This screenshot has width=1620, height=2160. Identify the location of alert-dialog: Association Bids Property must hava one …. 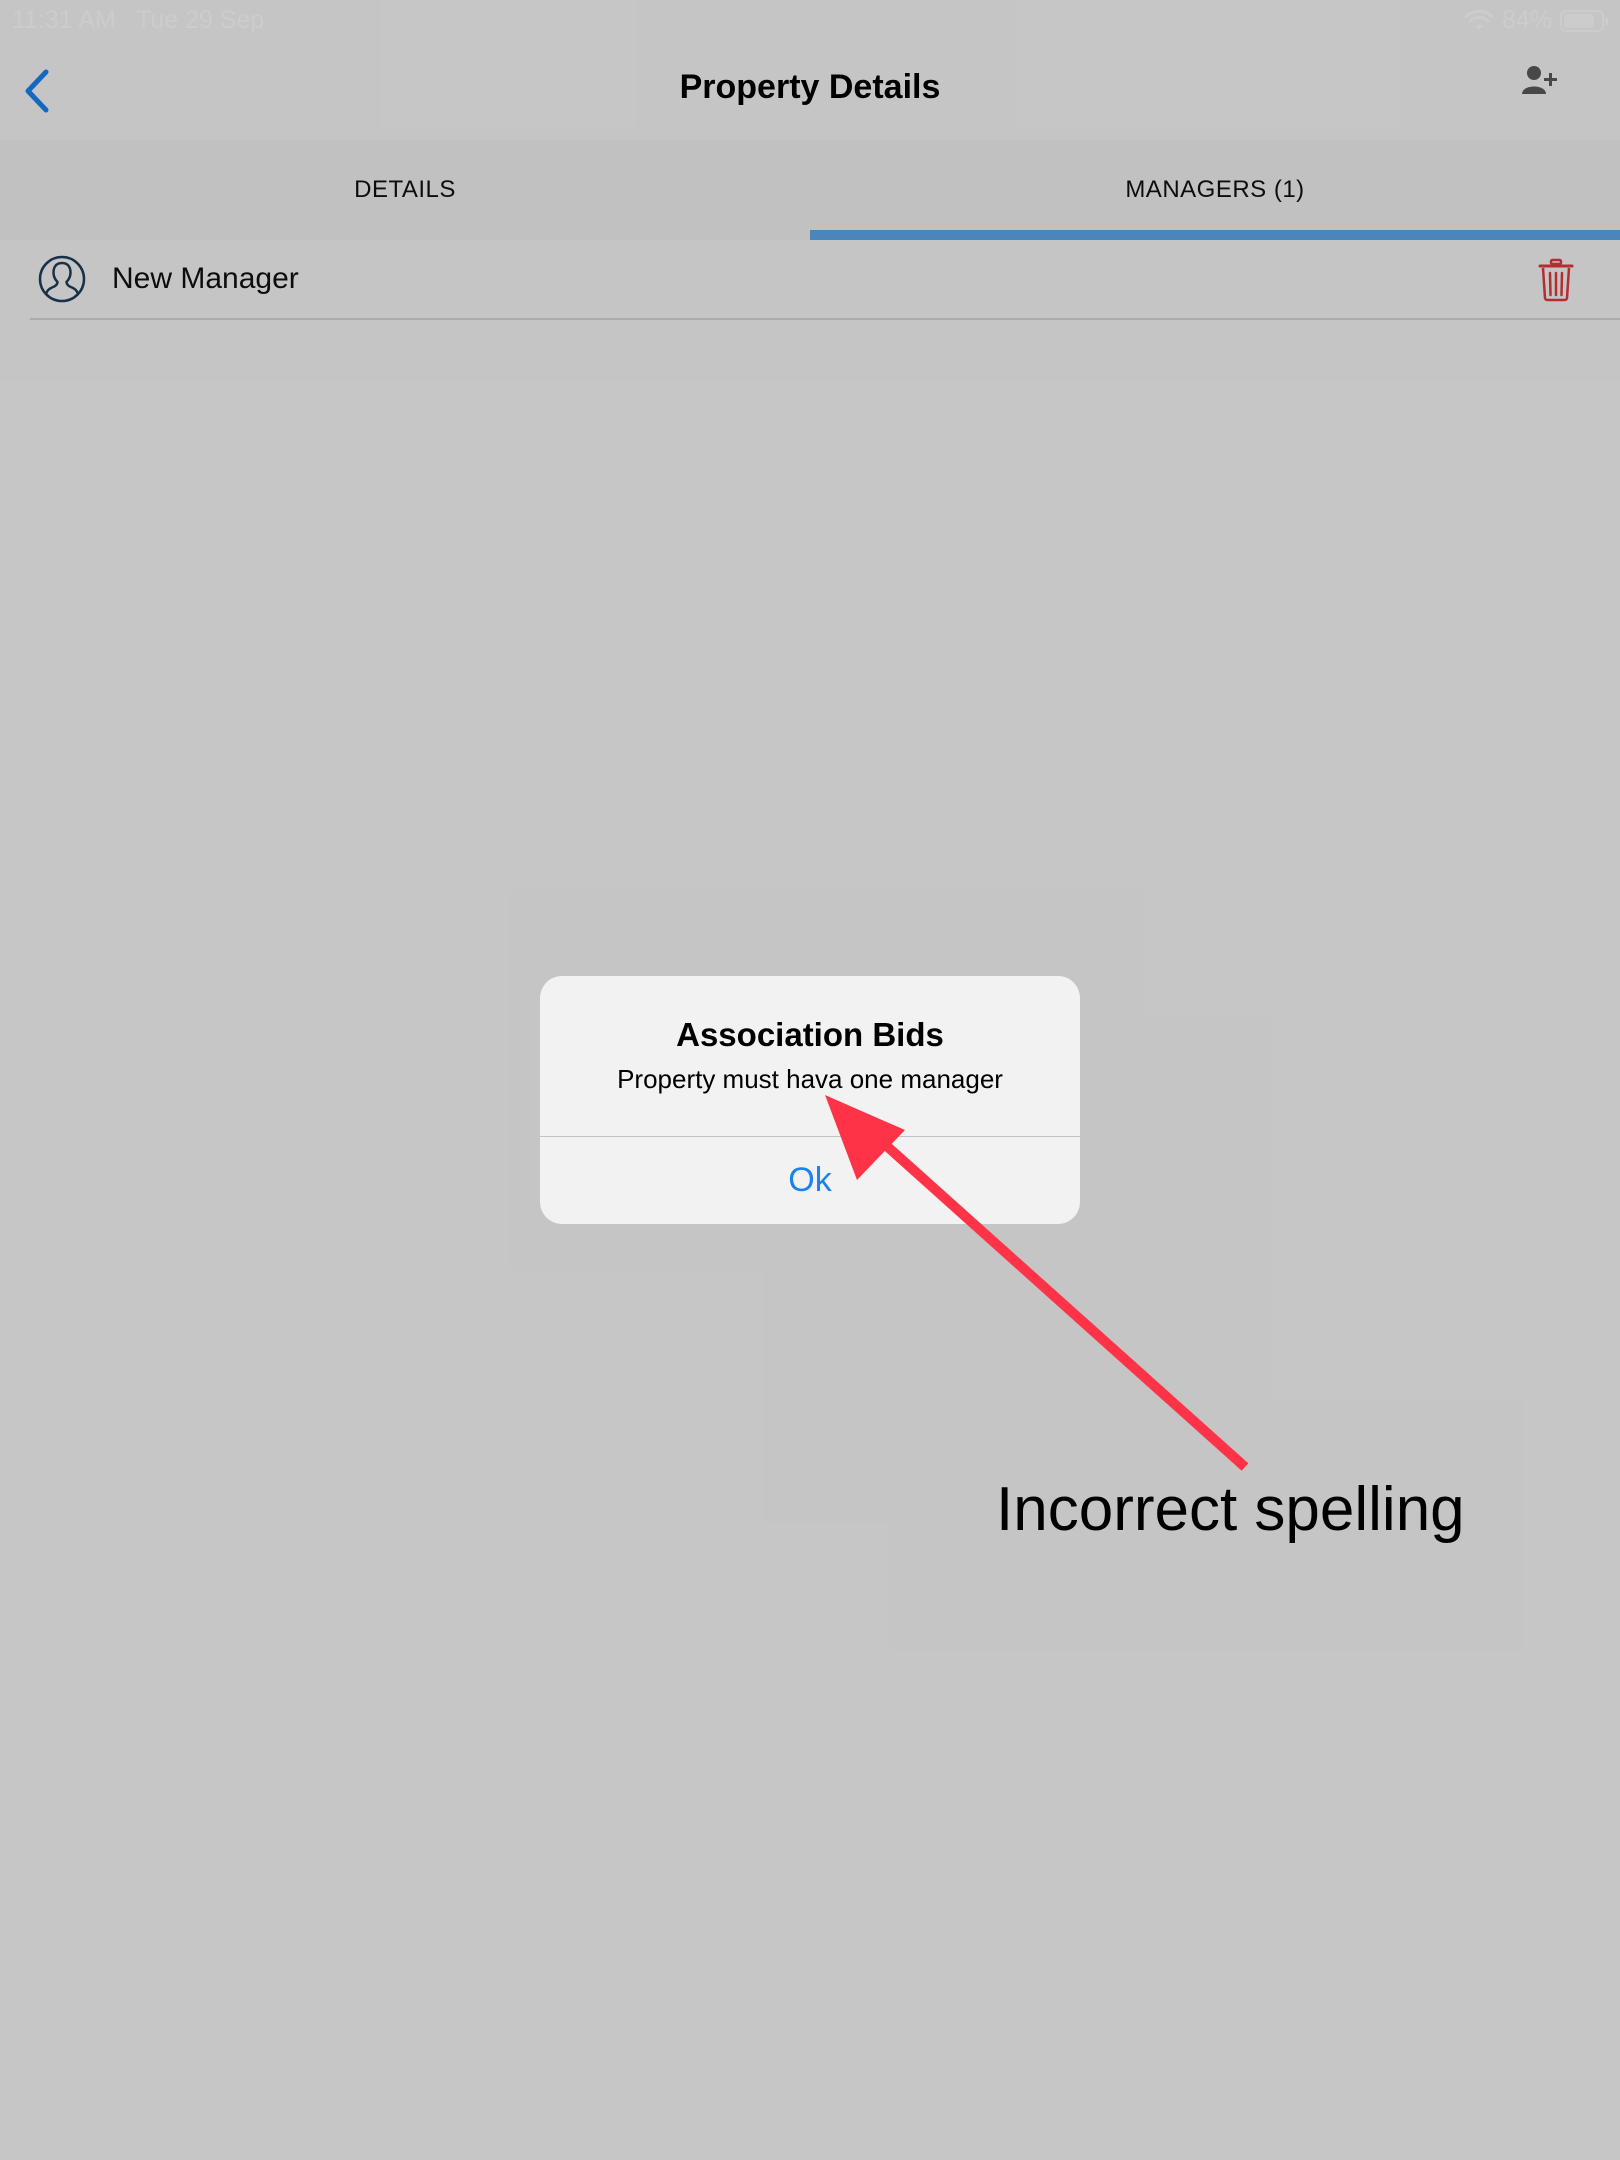
(810, 1100).